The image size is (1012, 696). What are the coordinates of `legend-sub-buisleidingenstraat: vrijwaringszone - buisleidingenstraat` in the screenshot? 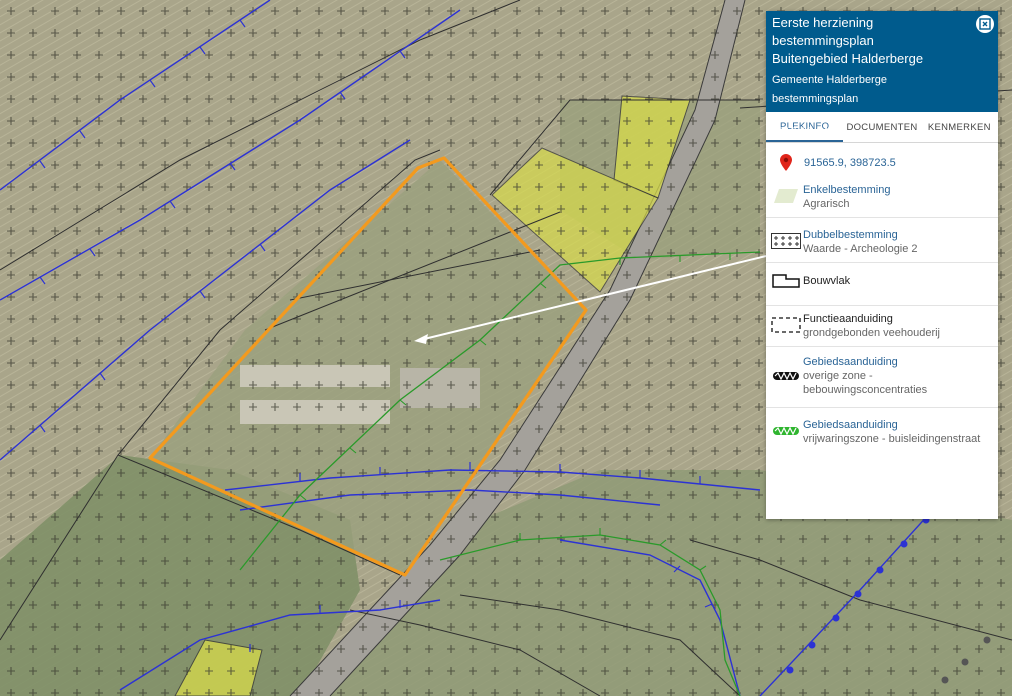 It's located at (892, 439).